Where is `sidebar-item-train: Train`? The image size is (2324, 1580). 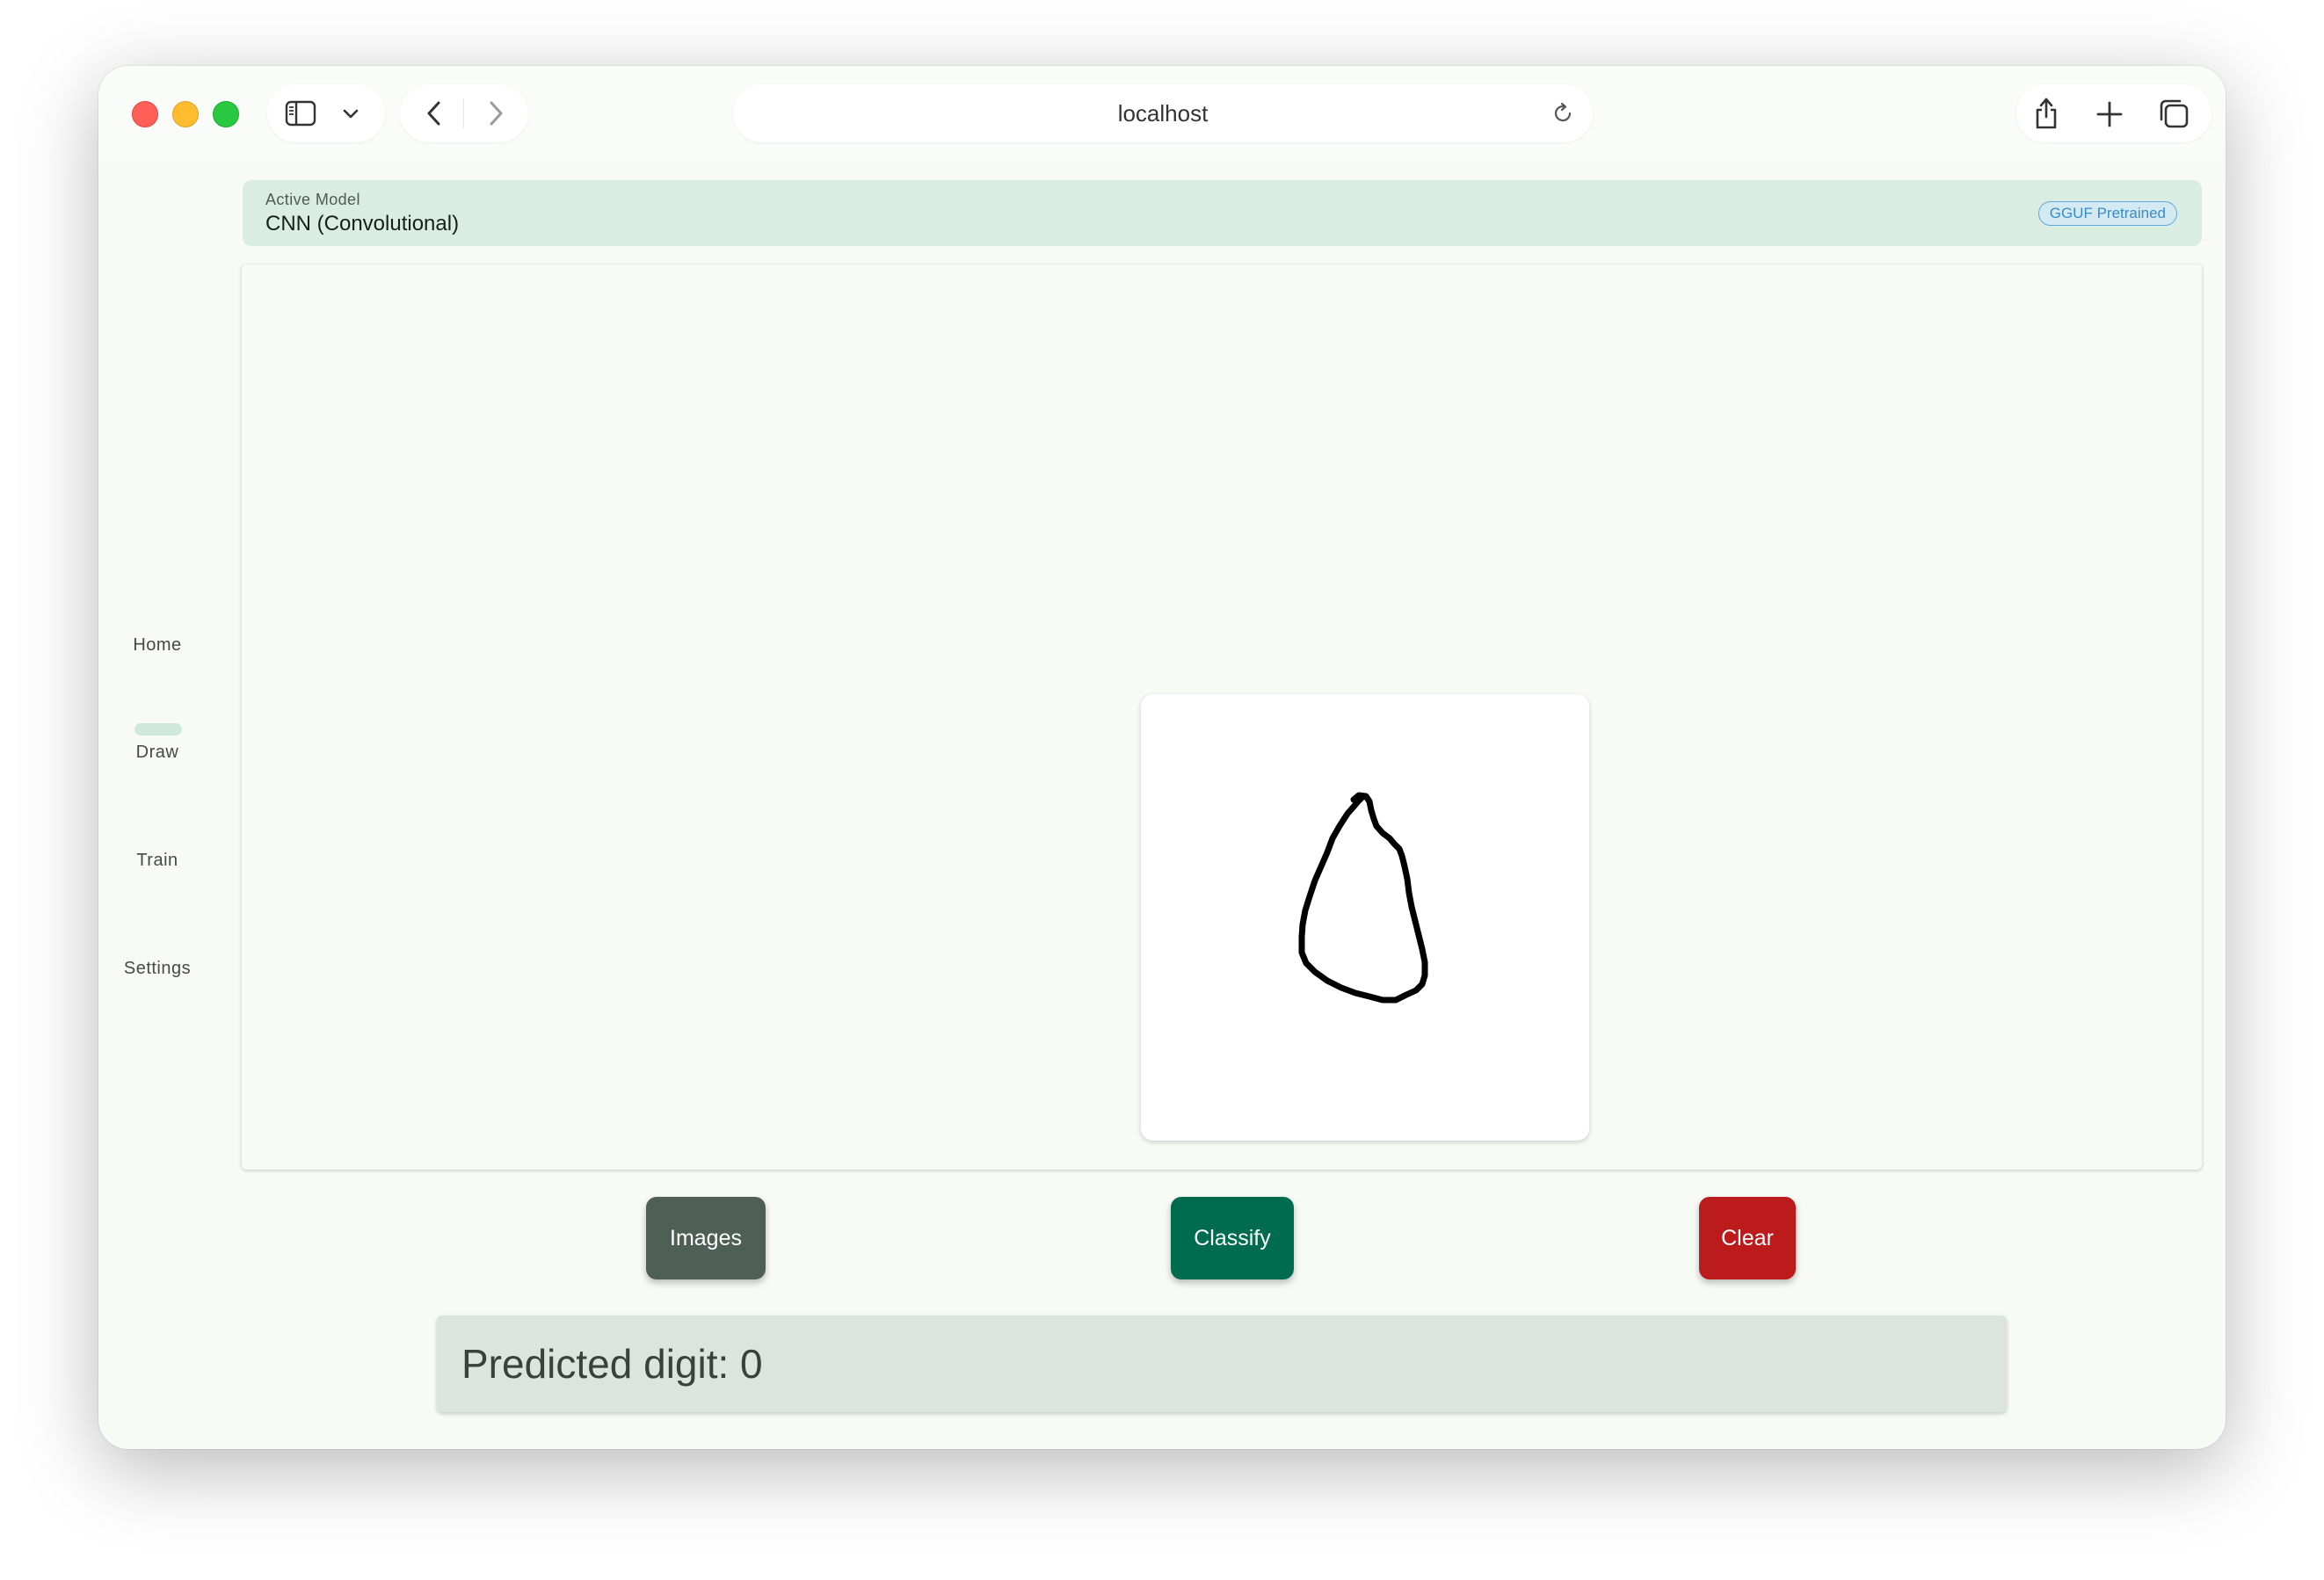 sidebar-item-train: Train is located at coordinates (157, 861).